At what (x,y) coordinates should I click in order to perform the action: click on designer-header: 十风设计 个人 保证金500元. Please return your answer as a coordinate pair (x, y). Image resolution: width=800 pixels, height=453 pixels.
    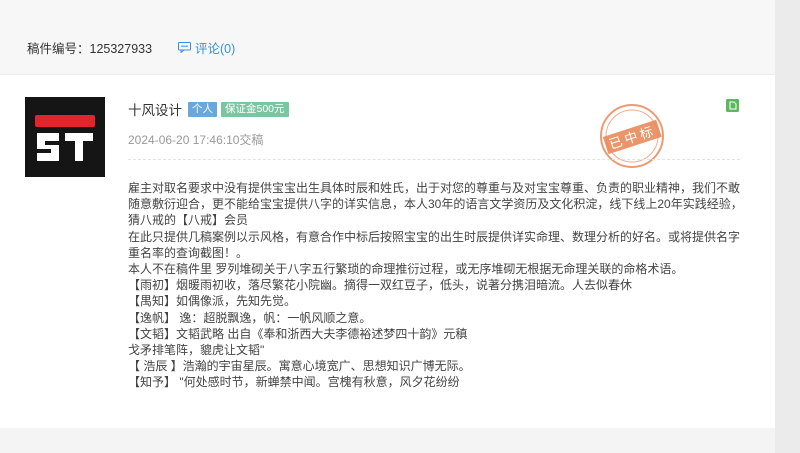
    Looking at the image, I should click on (210, 109).